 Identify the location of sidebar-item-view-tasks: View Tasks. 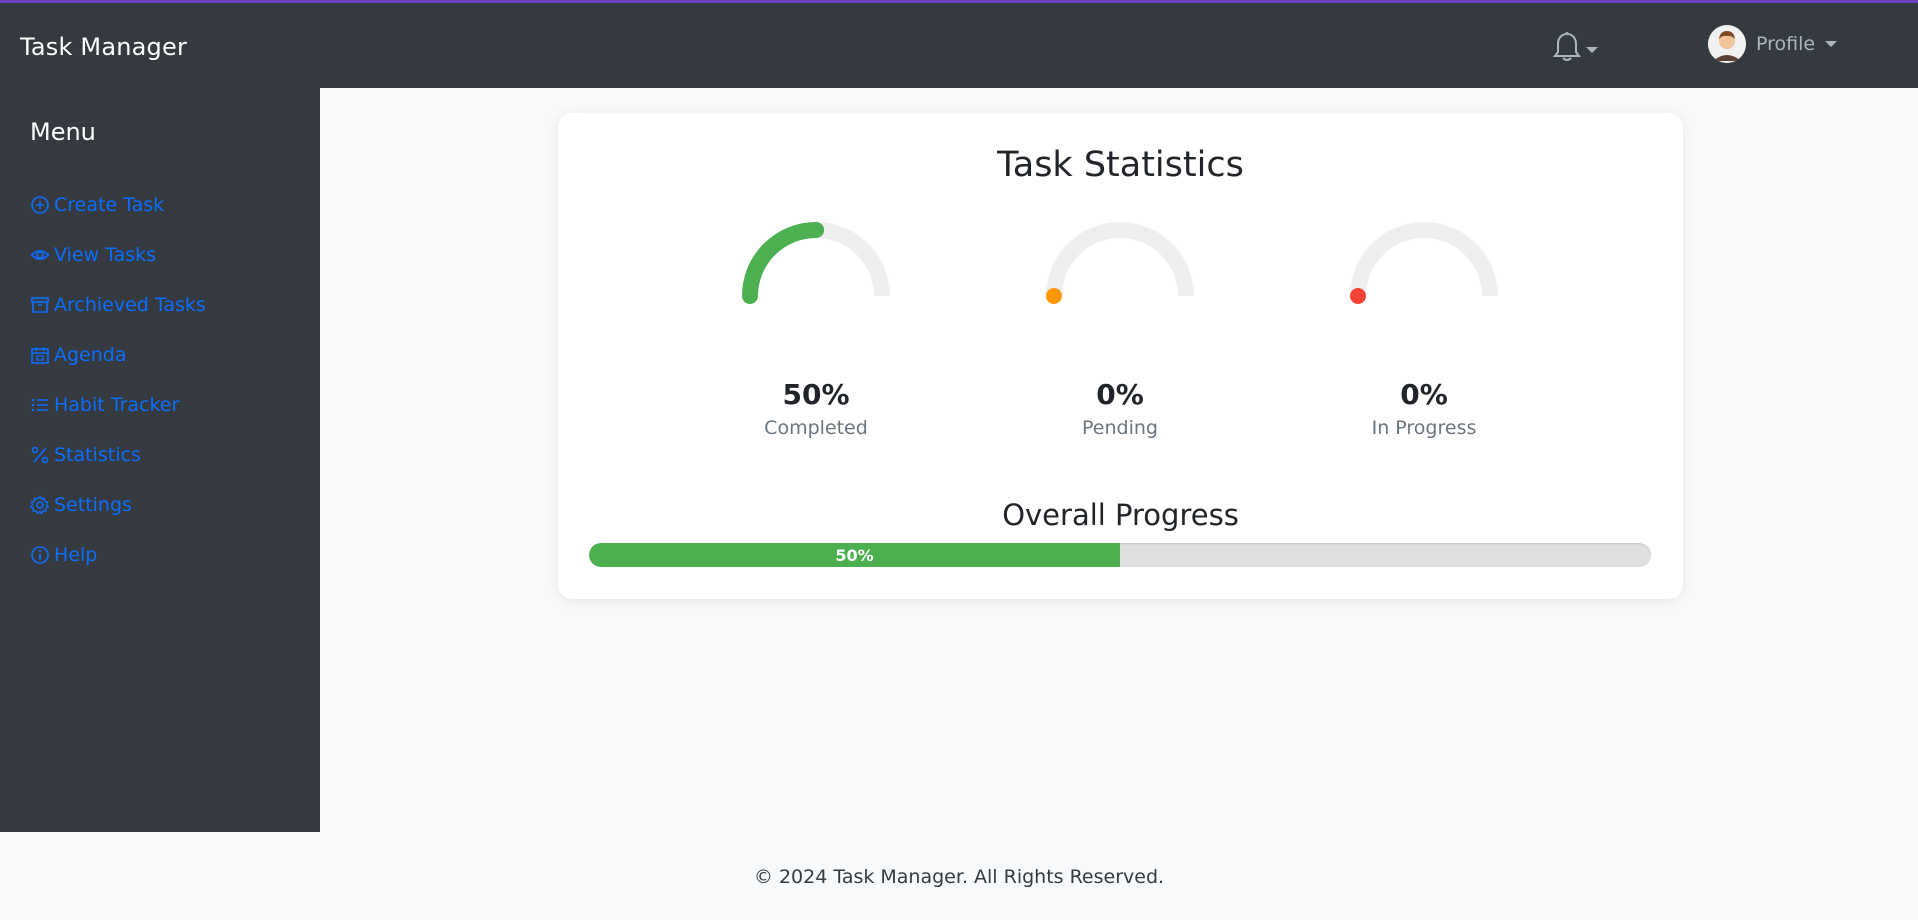
(118, 255).